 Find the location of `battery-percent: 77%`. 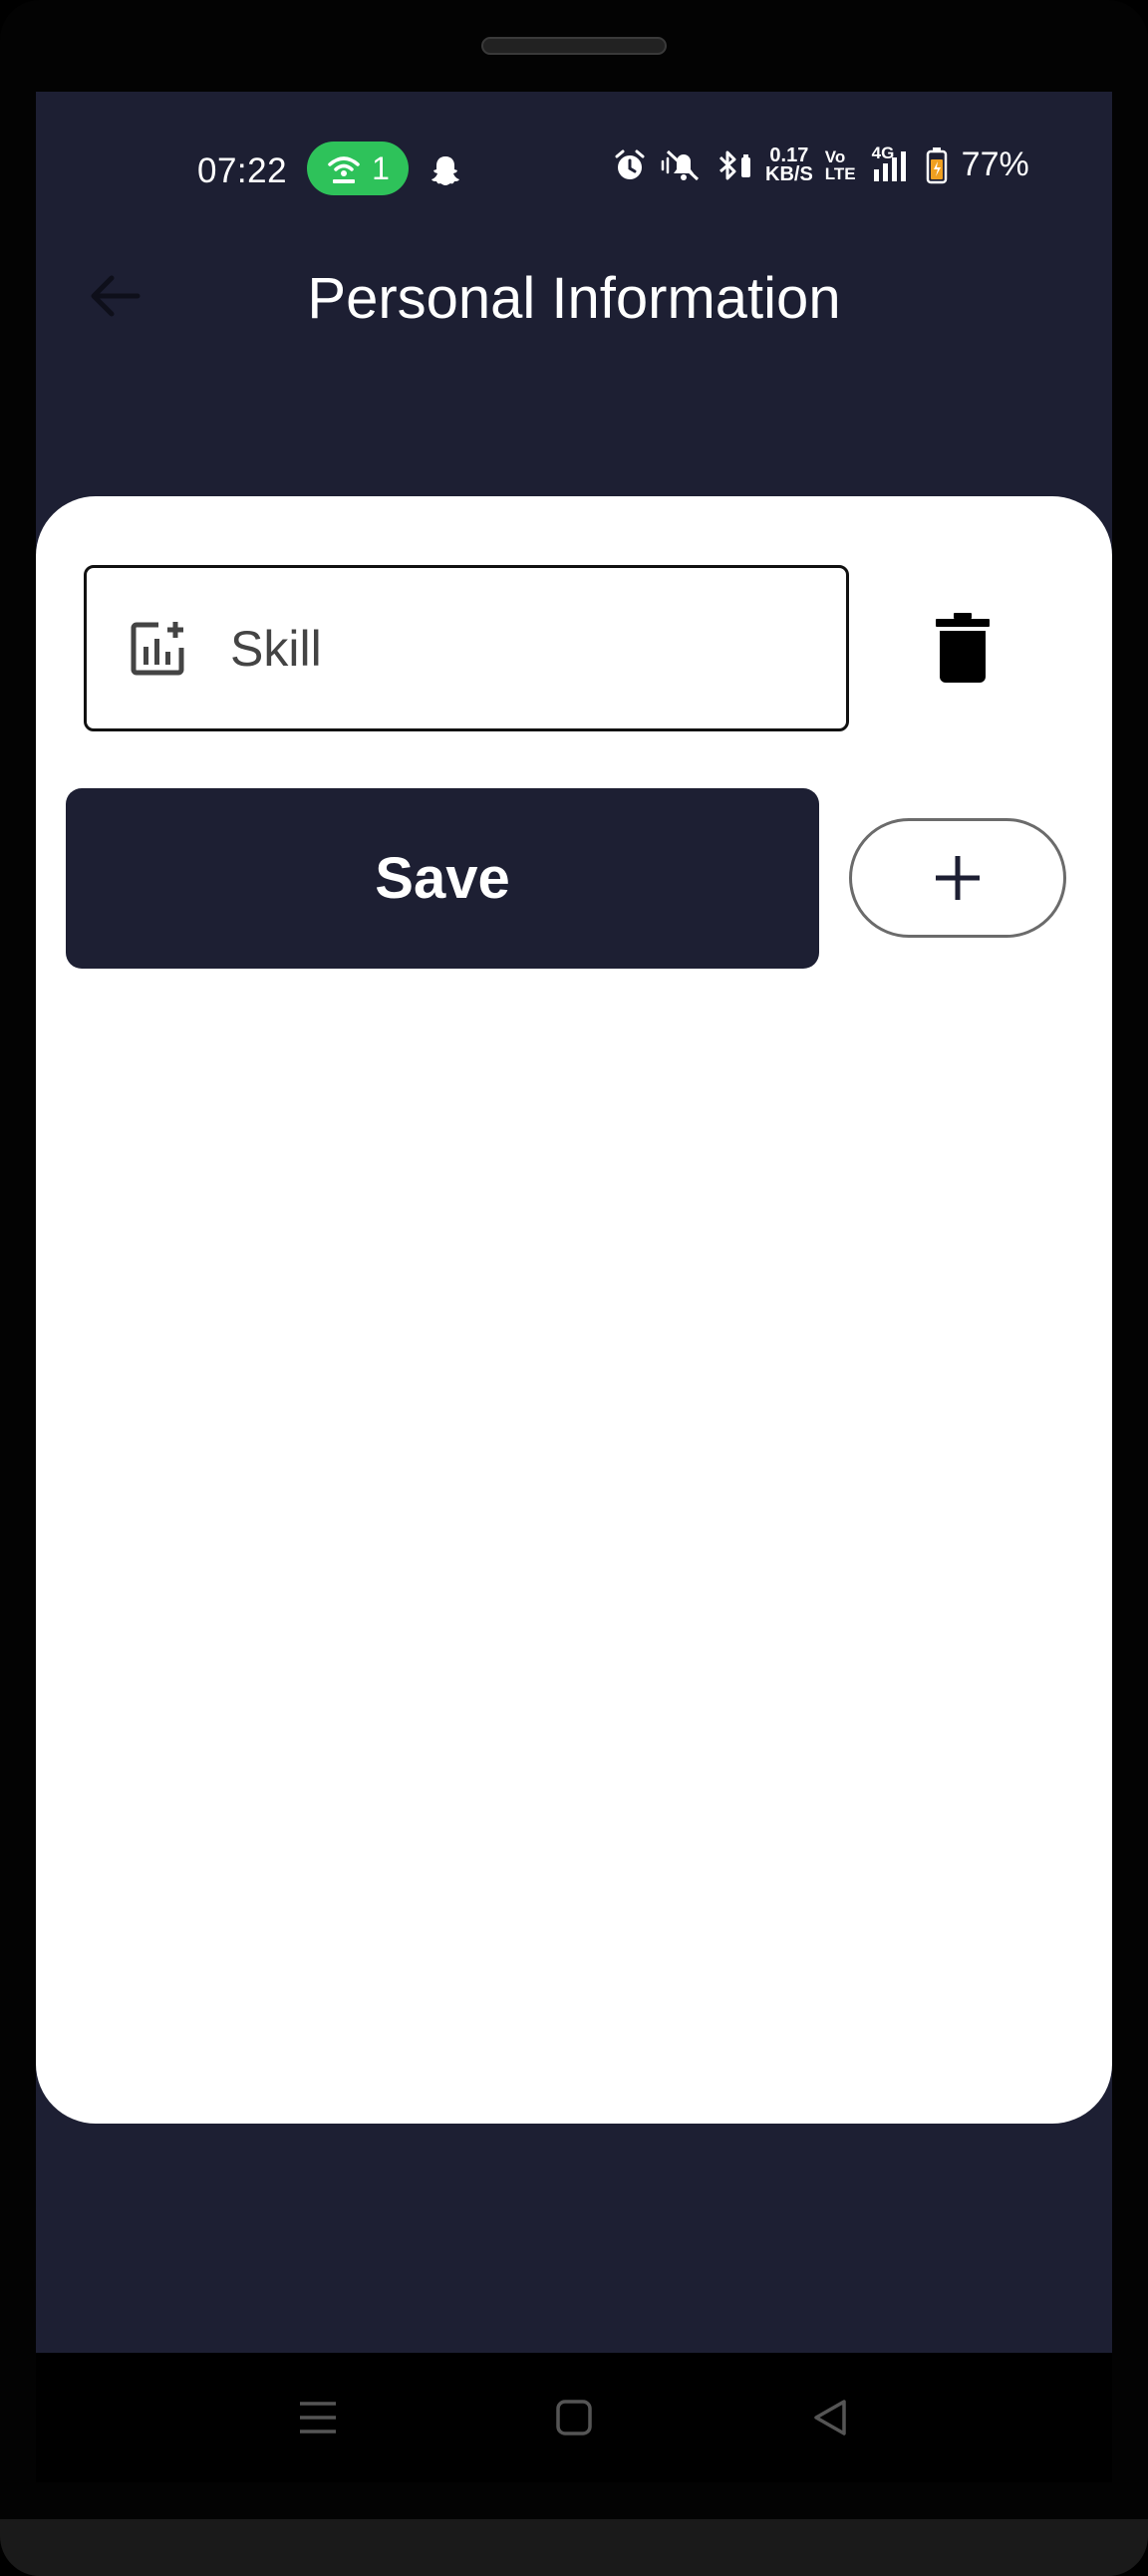

battery-percent: 77% is located at coordinates (995, 164).